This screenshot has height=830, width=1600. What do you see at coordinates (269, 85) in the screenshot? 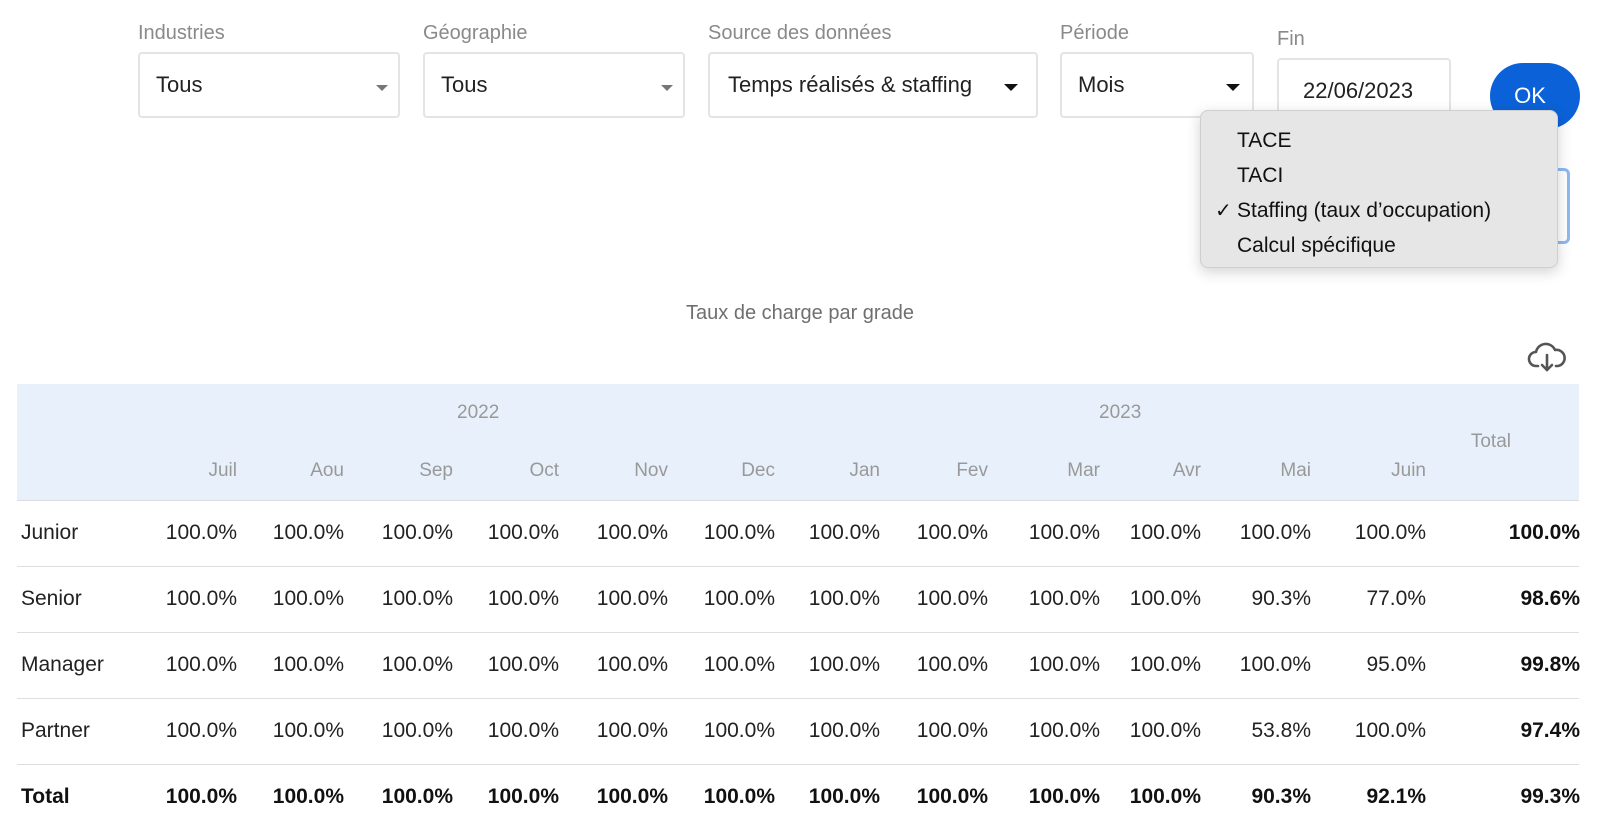
I see `industries-select: Tous` at bounding box center [269, 85].